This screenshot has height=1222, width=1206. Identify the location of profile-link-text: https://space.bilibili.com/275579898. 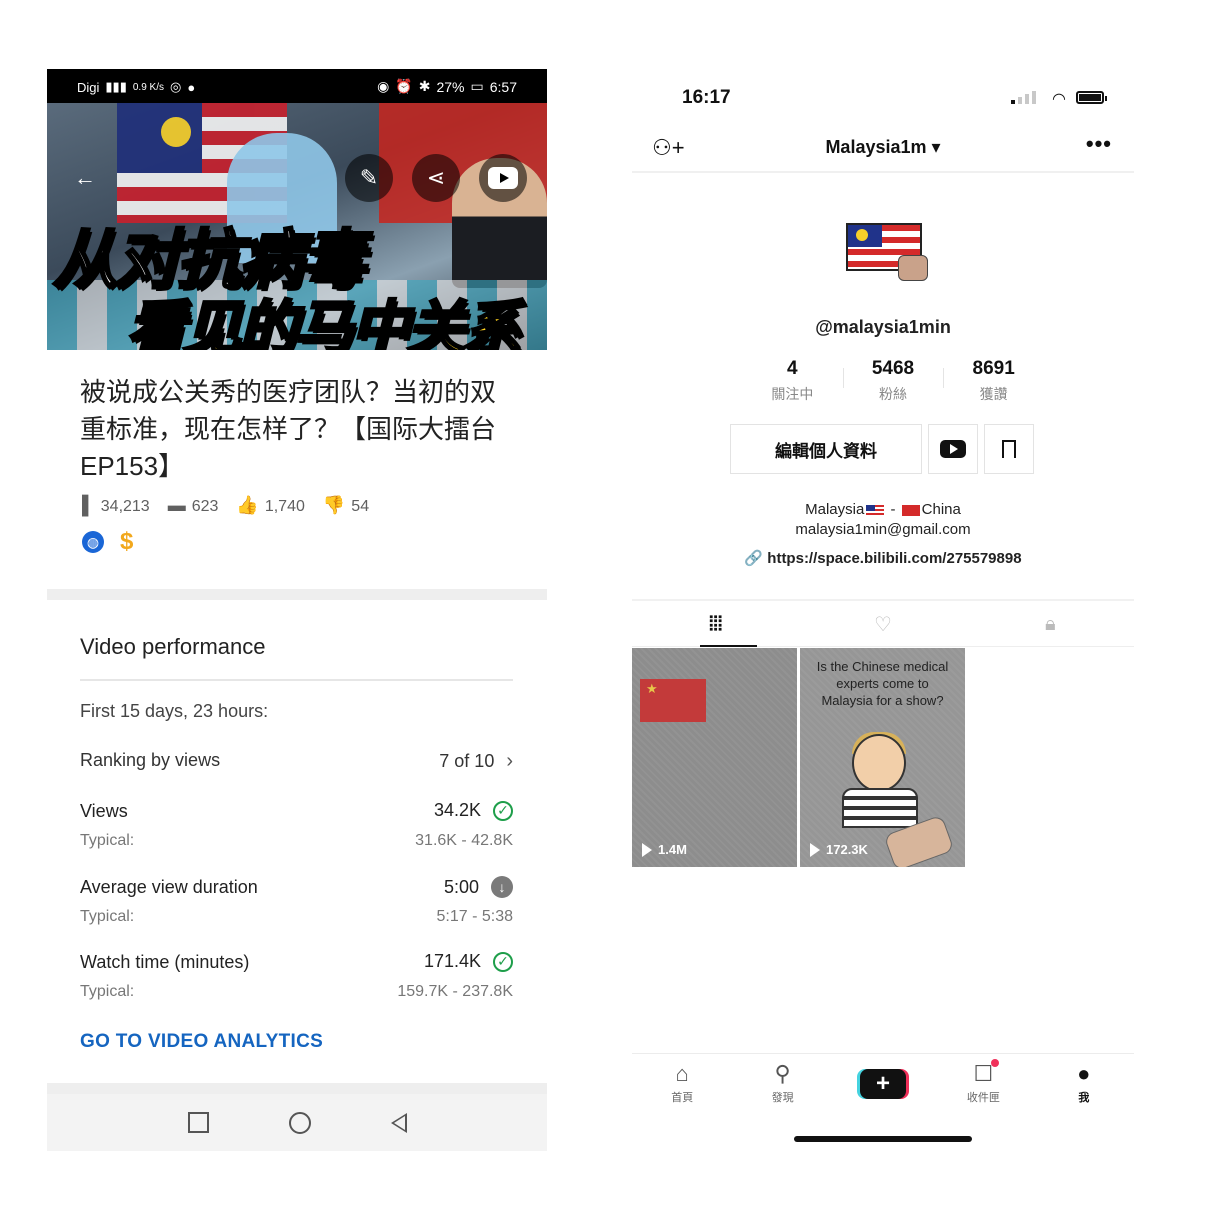
(894, 558).